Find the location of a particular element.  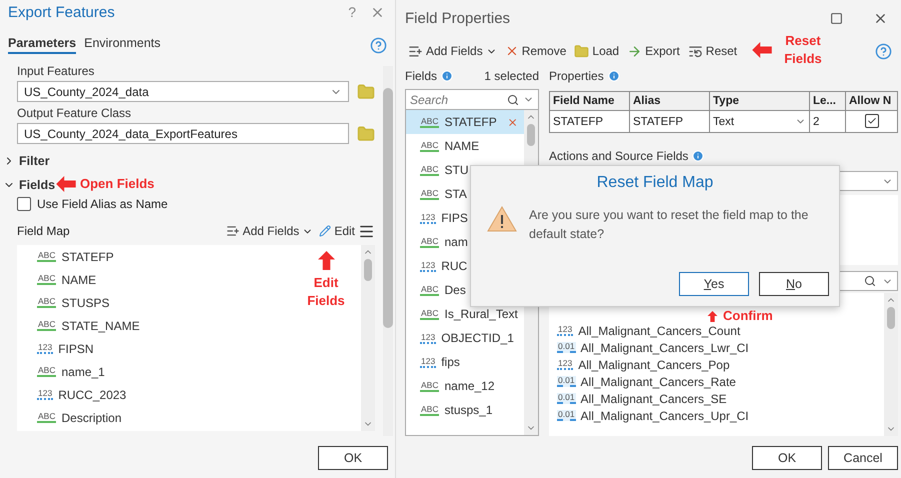

annotation-text: Edit Fields is located at coordinates (326, 292).